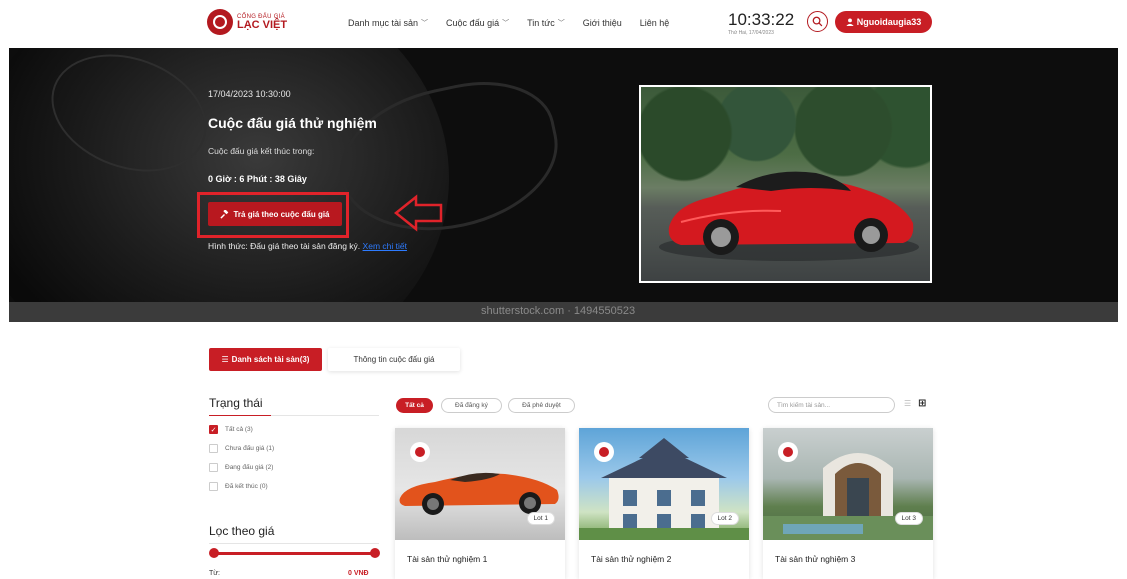 This screenshot has width=1127, height=579. I want to click on lot-badge: Lot 3, so click(908, 518).